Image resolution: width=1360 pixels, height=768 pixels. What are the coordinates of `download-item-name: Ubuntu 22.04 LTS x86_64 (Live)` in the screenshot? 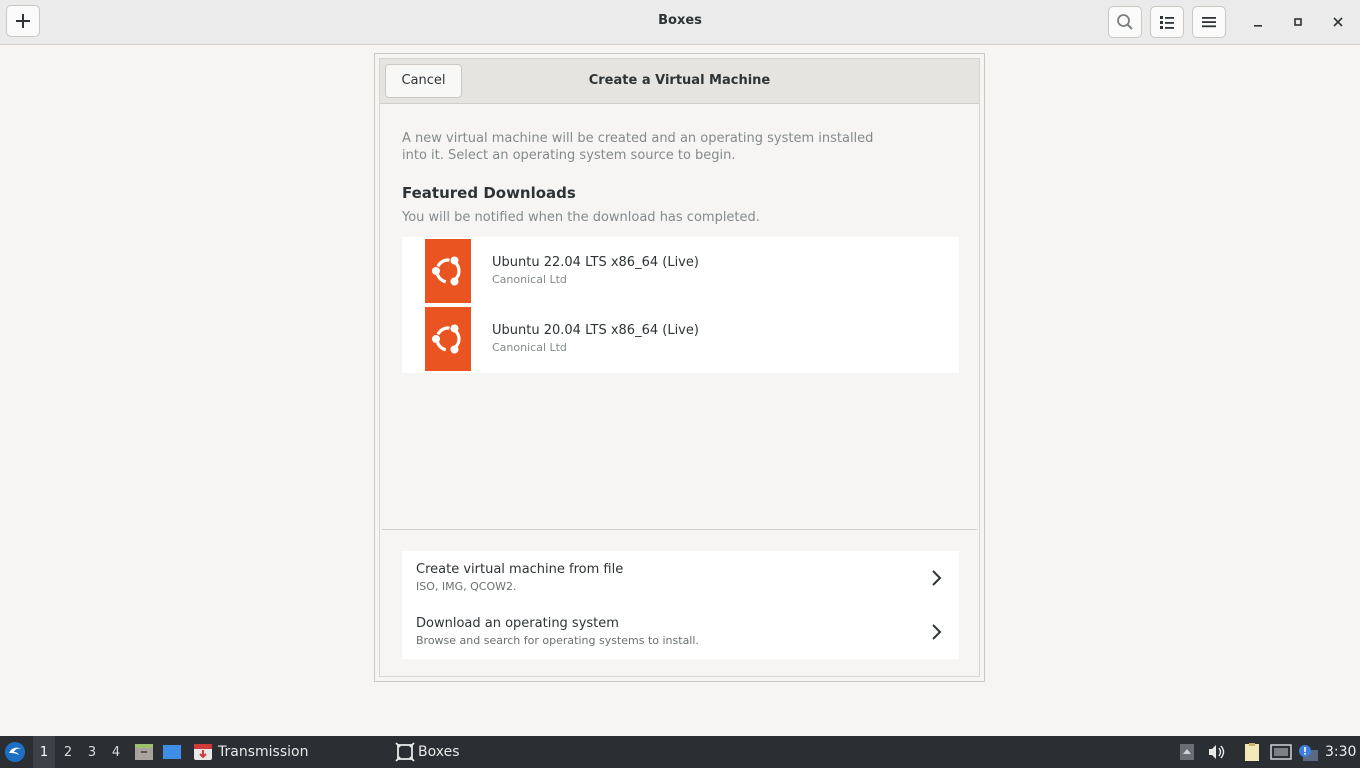 It's located at (595, 262).